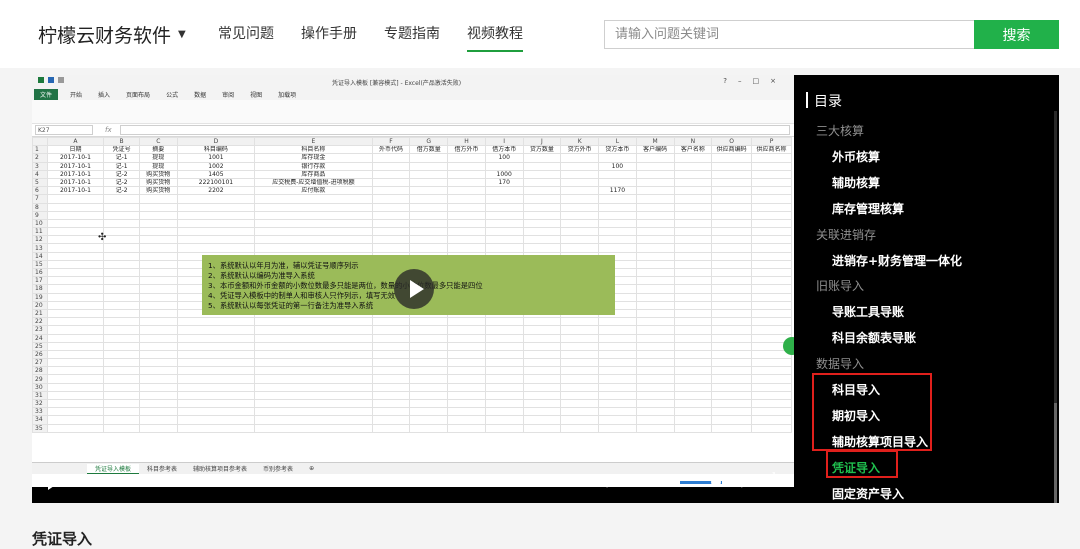 Image resolution: width=1080 pixels, height=549 pixels. Describe the element at coordinates (317, 482) in the screenshot. I see `progress-bar` at that location.